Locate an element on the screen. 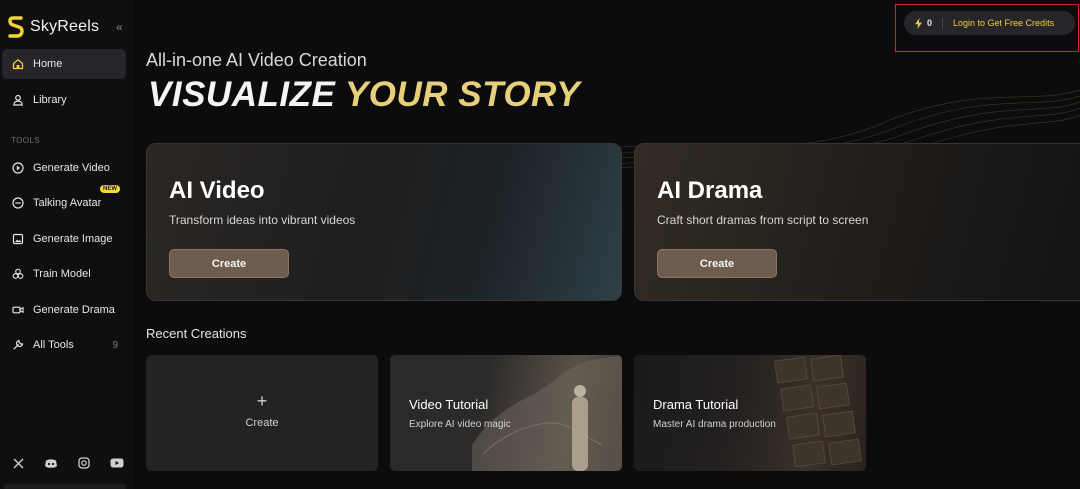 The width and height of the screenshot is (1080, 489). ai-video-create-button: Create is located at coordinates (229, 263).